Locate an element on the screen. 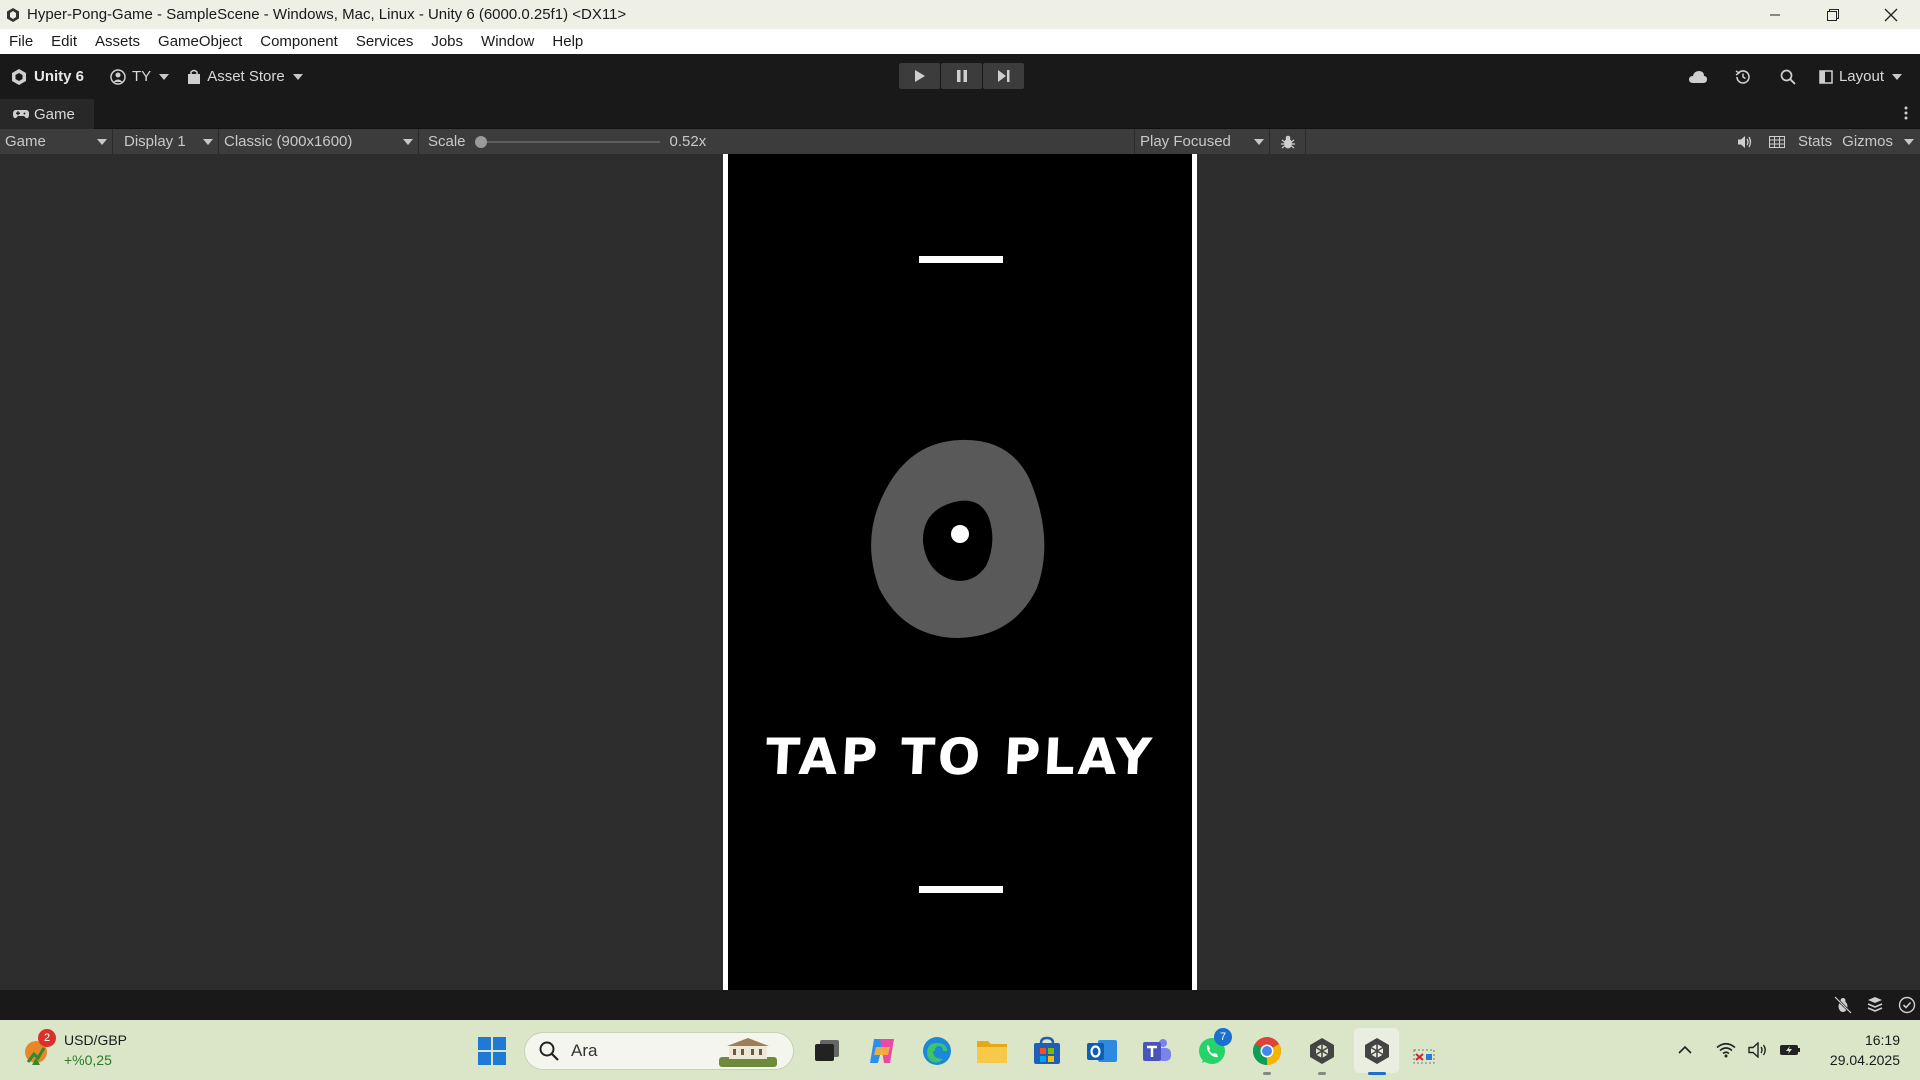 This screenshot has height=1080, width=1920. tab-game: Game is located at coordinates (47, 114).